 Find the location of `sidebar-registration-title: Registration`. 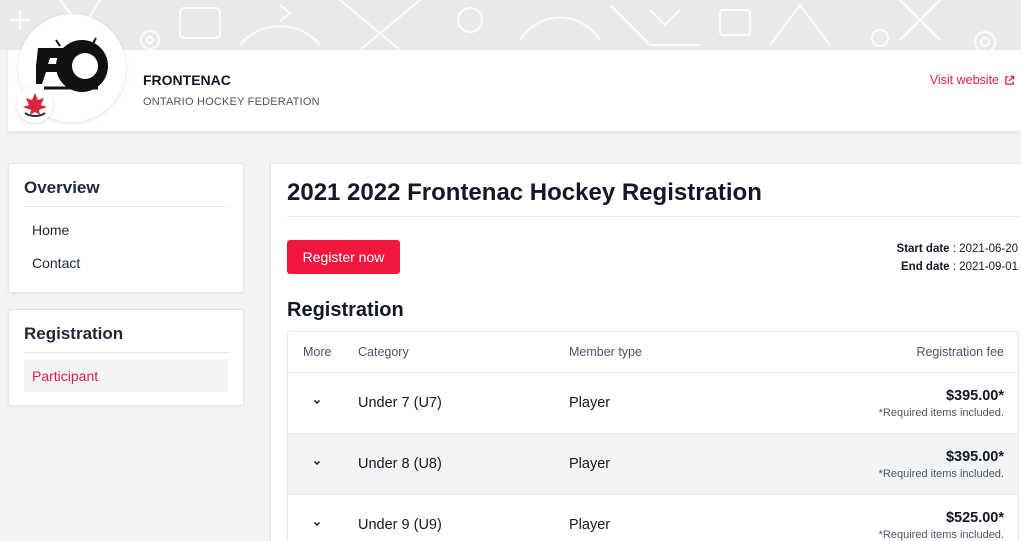

sidebar-registration-title: Registration is located at coordinates (126, 338).